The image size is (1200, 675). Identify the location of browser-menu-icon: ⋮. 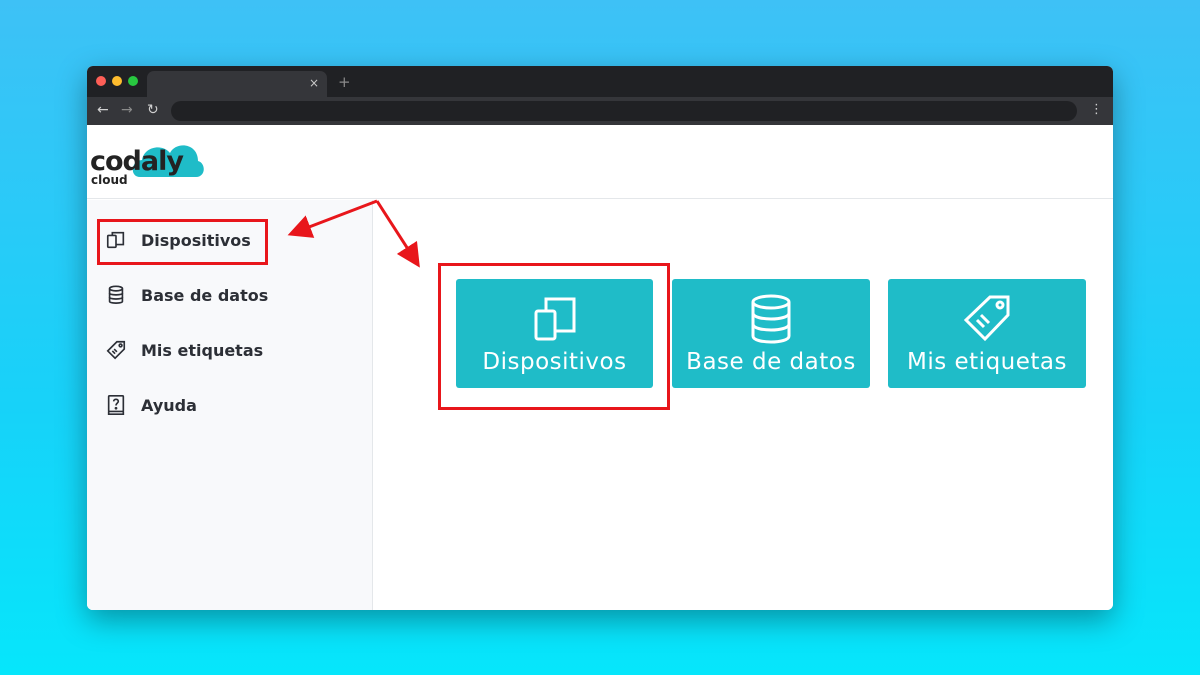
(1096, 110).